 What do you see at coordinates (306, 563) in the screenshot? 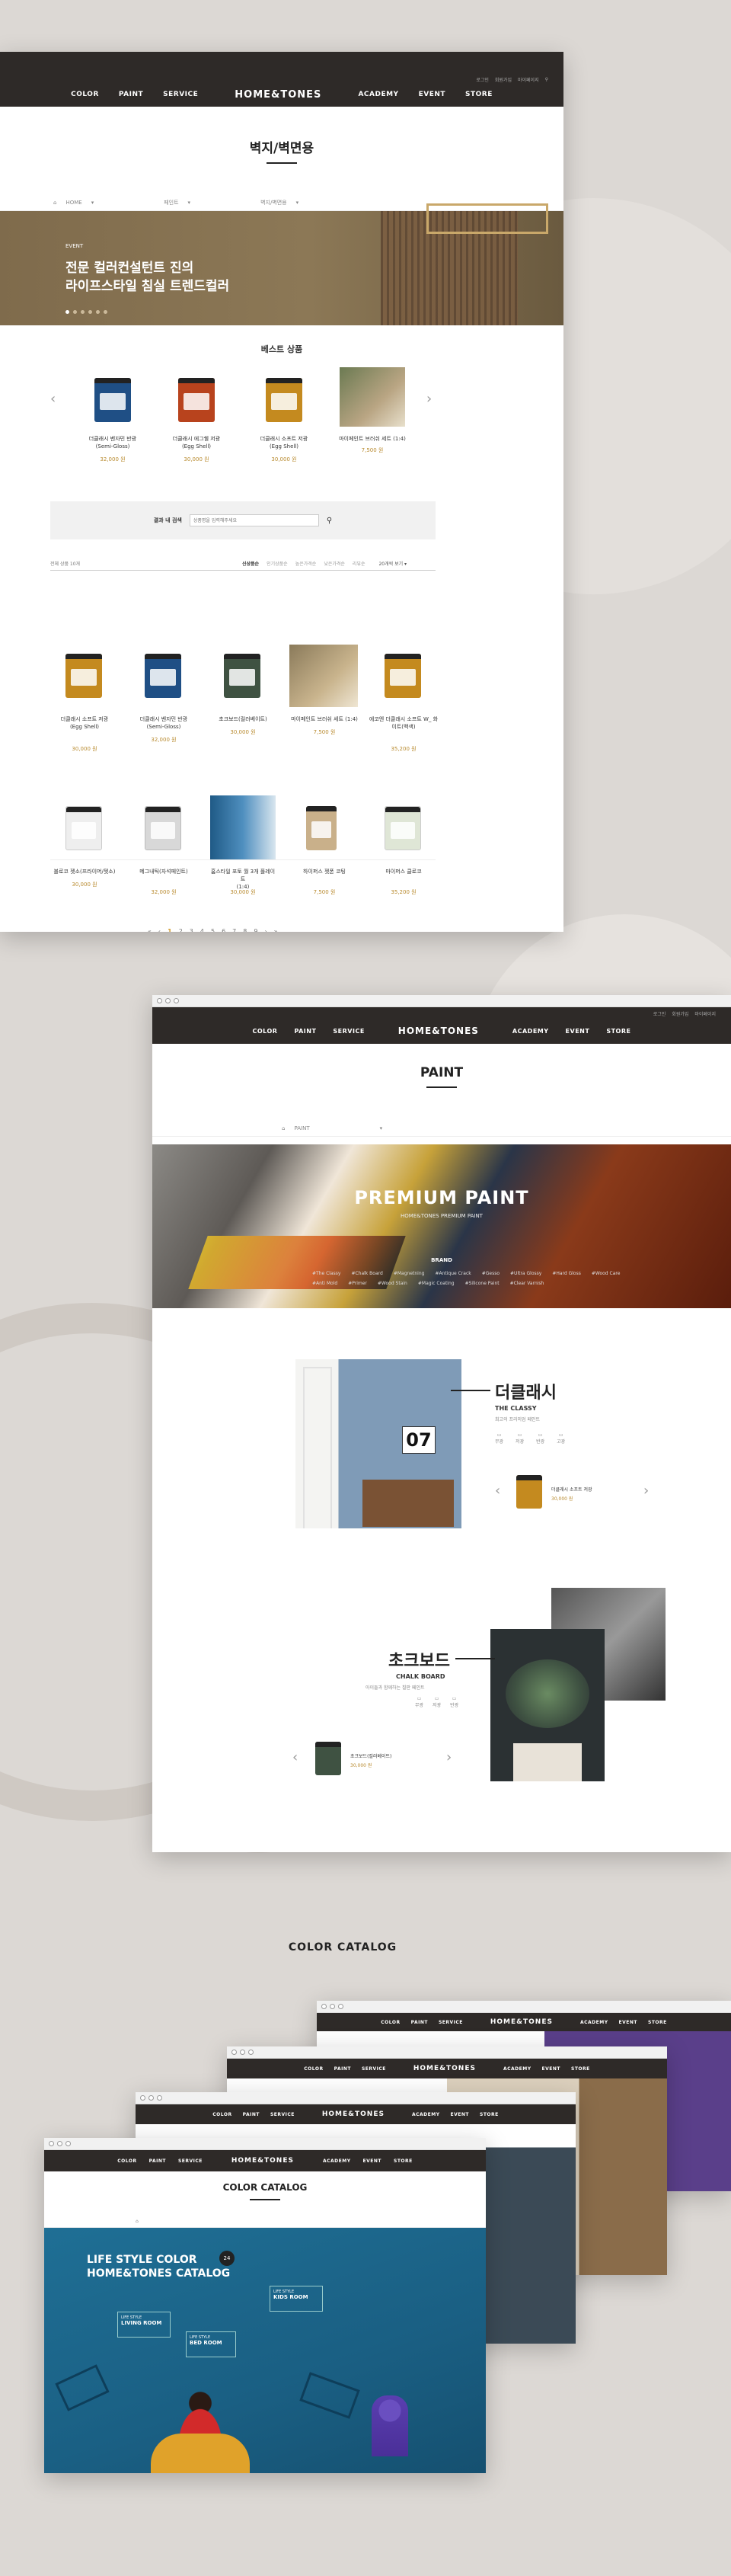
I see `sort-high: 높은가격순` at bounding box center [306, 563].